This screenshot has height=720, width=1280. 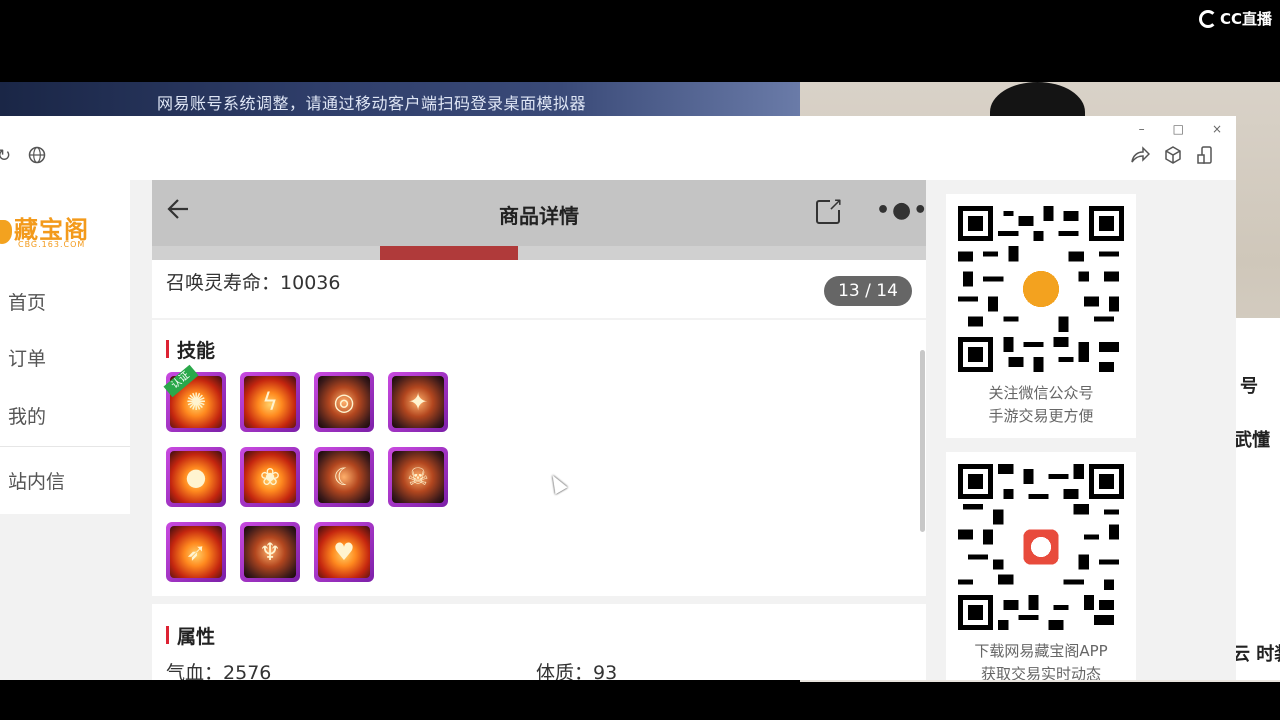 I want to click on summon-life-row: 召唤灵寿命：10036, so click(x=253, y=281).